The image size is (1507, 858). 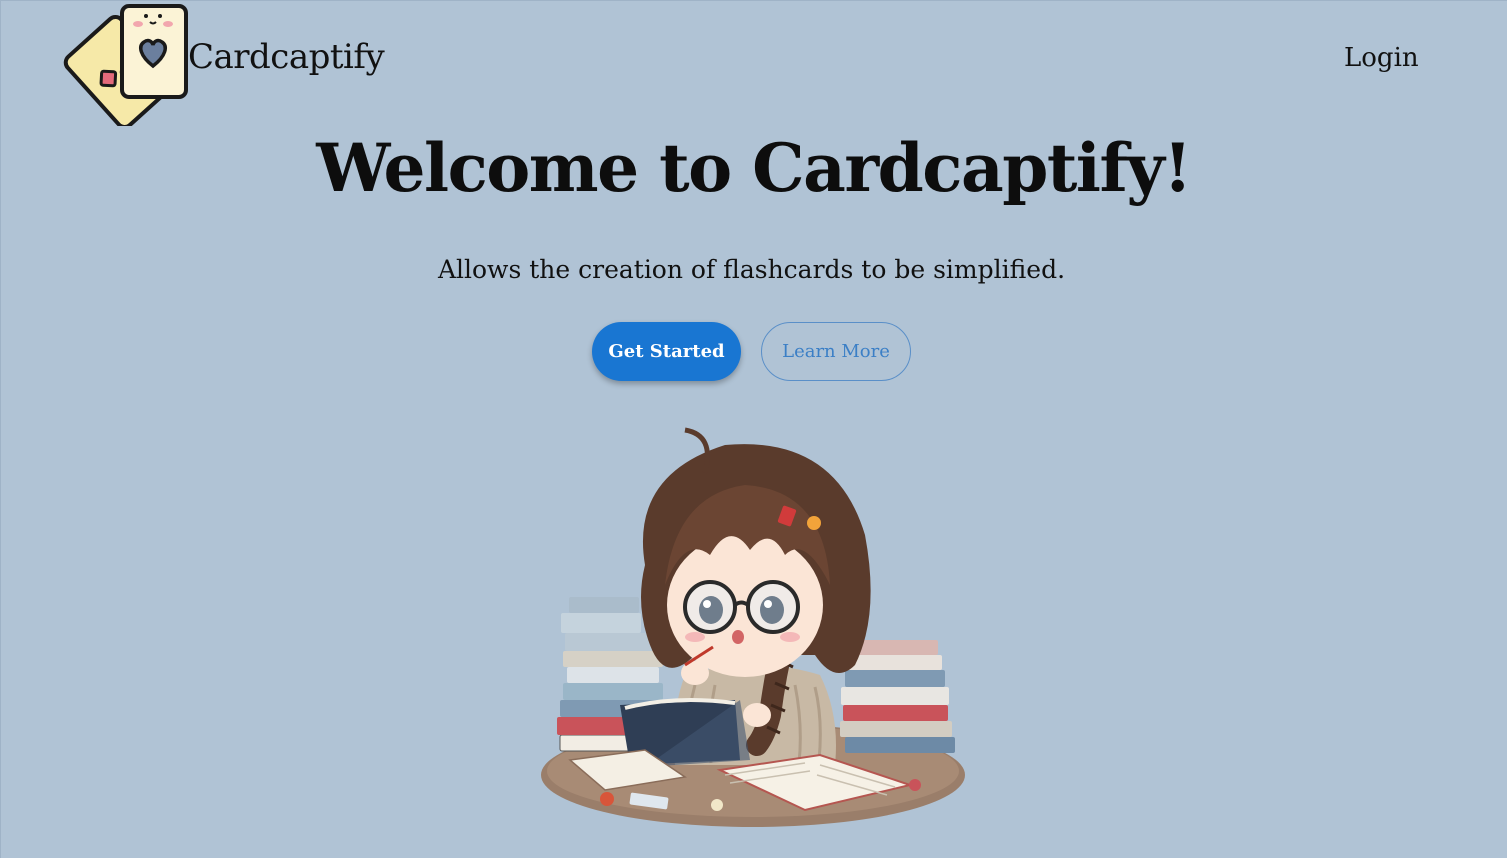 What do you see at coordinates (752, 625) in the screenshot?
I see `studying-girl-illustration` at bounding box center [752, 625].